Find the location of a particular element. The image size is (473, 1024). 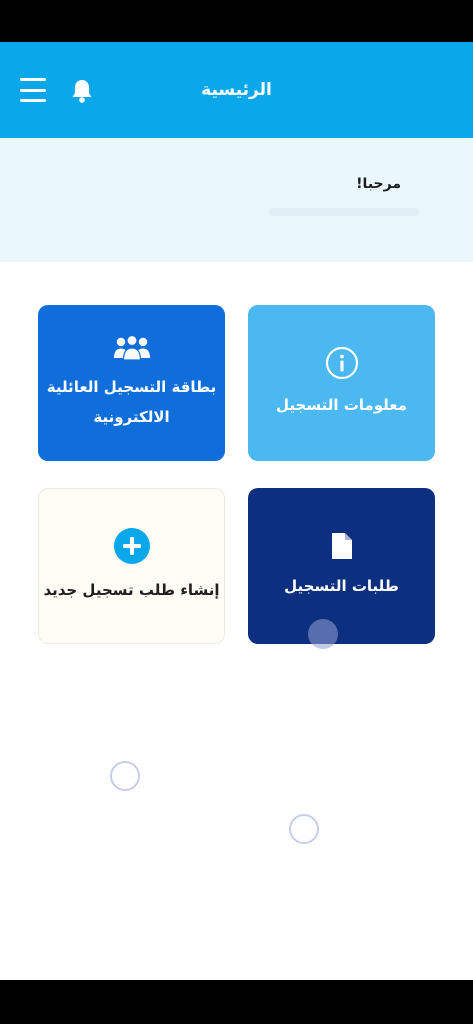

family-group-icon is located at coordinates (132, 350).